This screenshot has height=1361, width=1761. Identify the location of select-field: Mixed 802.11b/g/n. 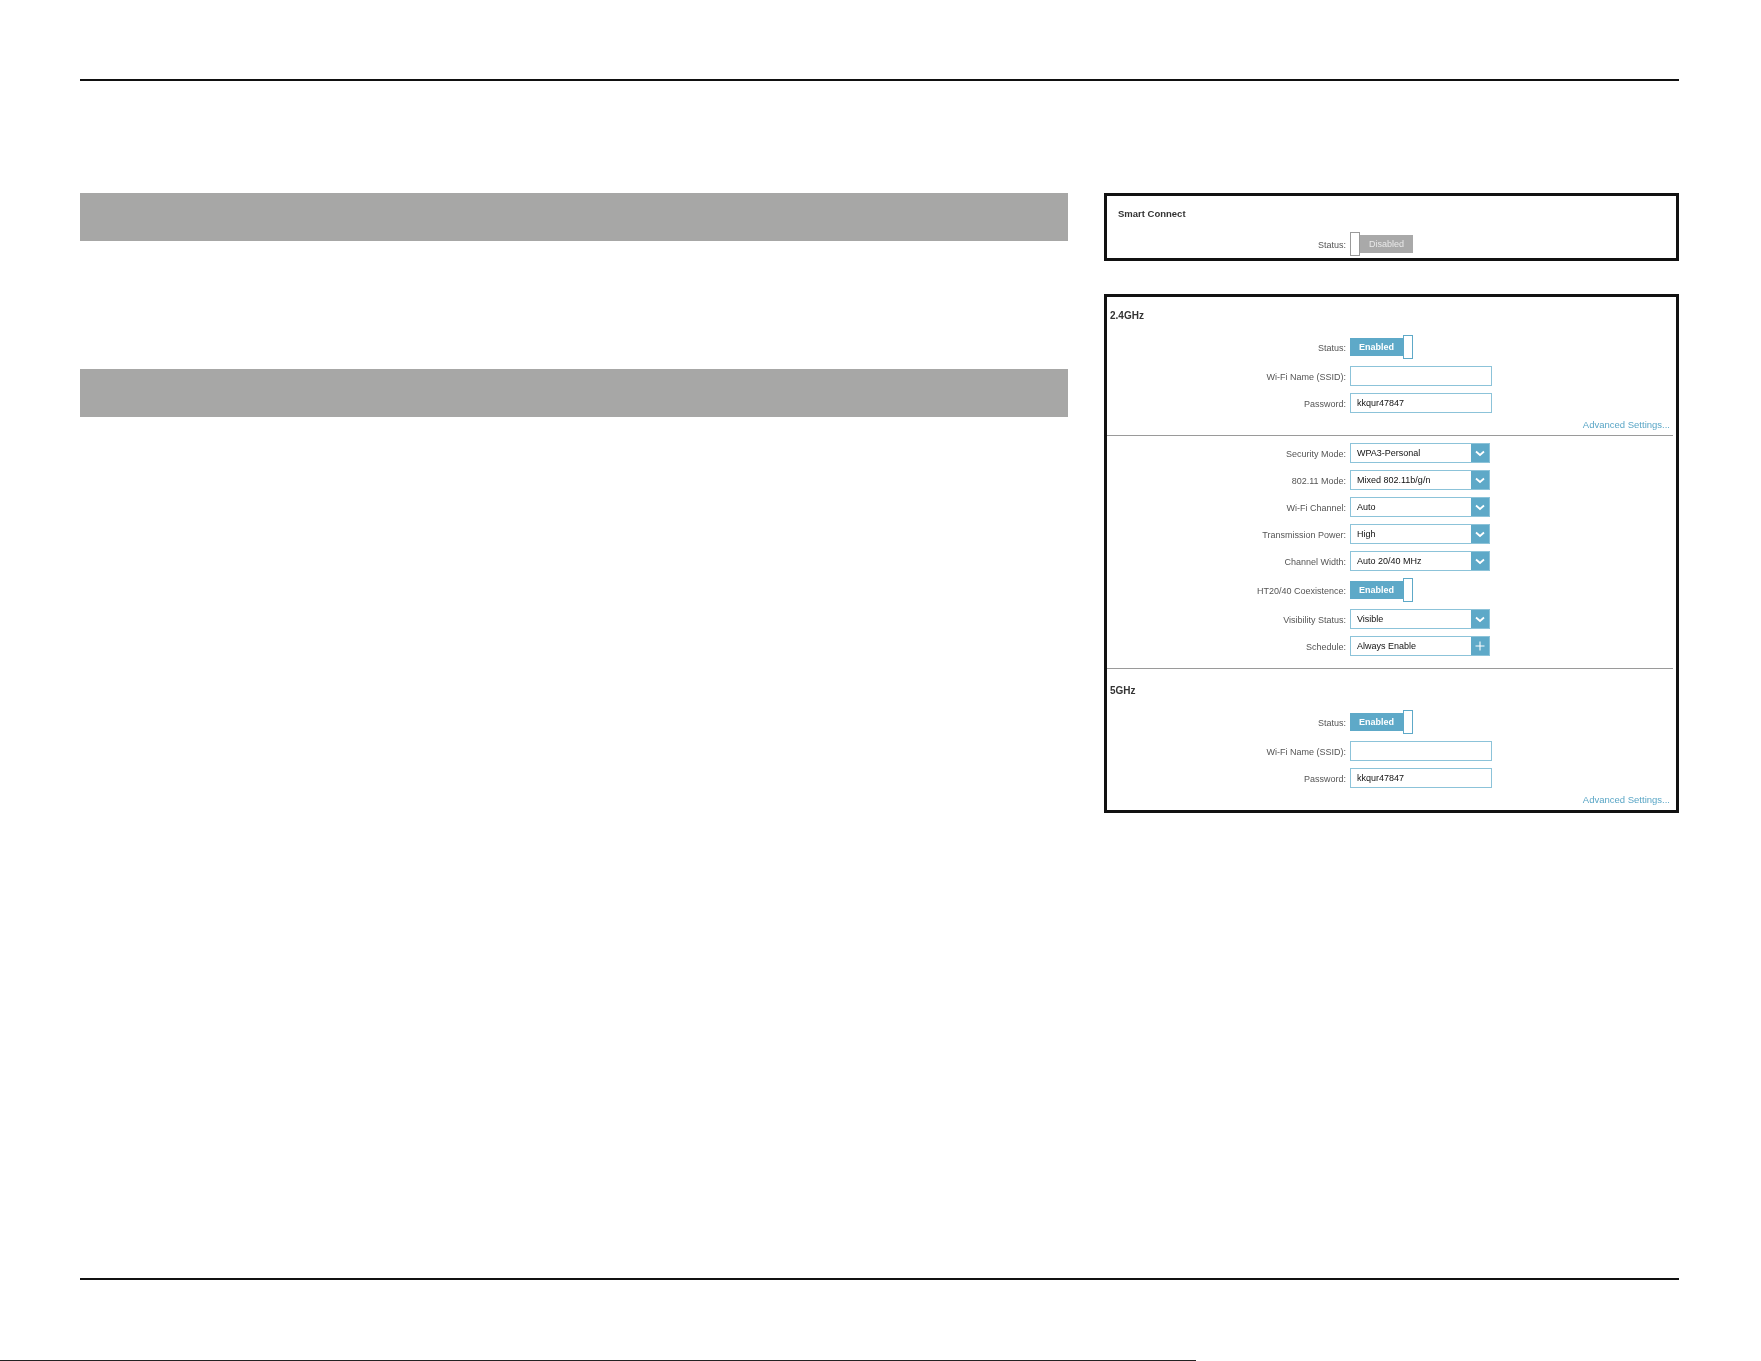
(1420, 480).